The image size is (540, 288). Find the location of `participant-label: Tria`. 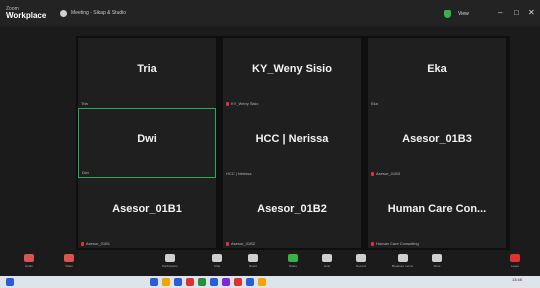

participant-label: Tria is located at coordinates (84, 103).